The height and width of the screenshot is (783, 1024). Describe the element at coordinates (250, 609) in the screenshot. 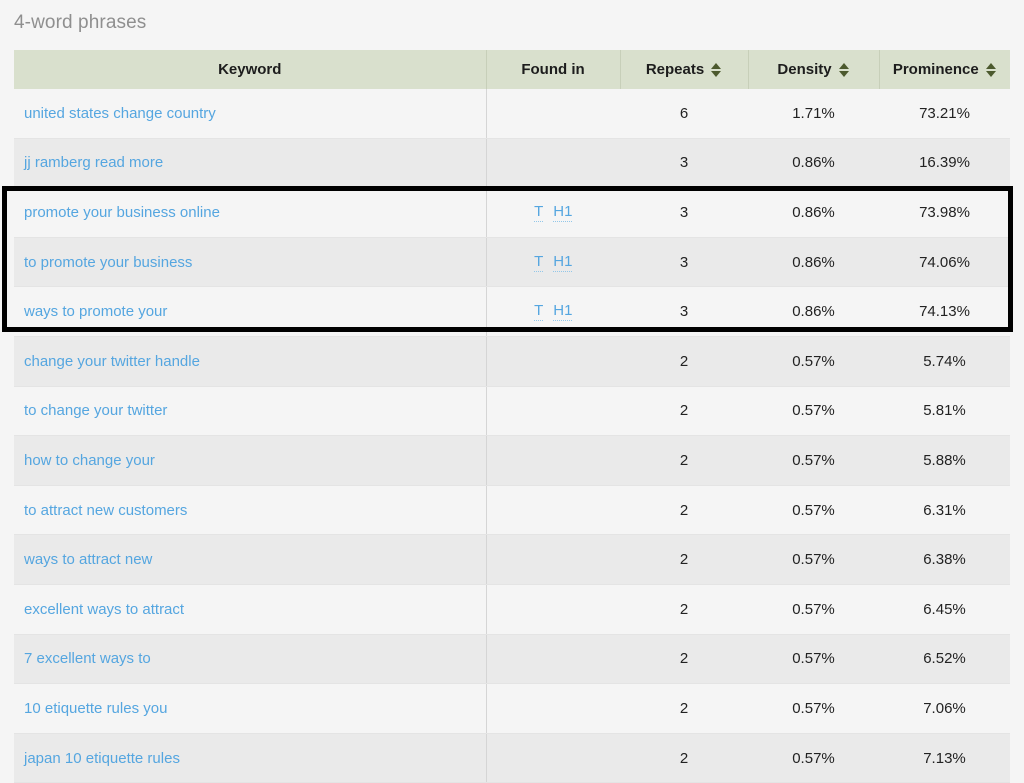

I see `keyword-cell: excellent ways to attract` at that location.